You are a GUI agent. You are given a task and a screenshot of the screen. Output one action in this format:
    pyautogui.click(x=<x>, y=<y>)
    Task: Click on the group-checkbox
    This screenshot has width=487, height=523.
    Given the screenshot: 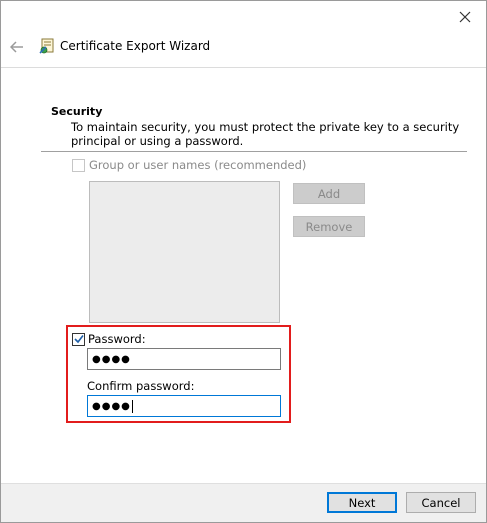 What is the action you would take?
    pyautogui.click(x=78, y=165)
    